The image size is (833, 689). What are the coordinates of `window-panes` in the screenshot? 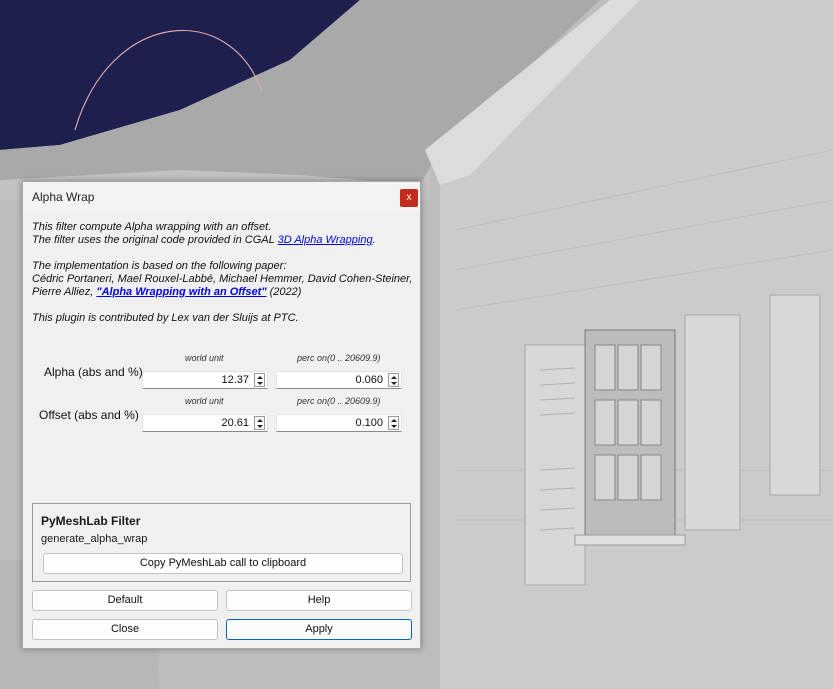 It's located at (628, 422).